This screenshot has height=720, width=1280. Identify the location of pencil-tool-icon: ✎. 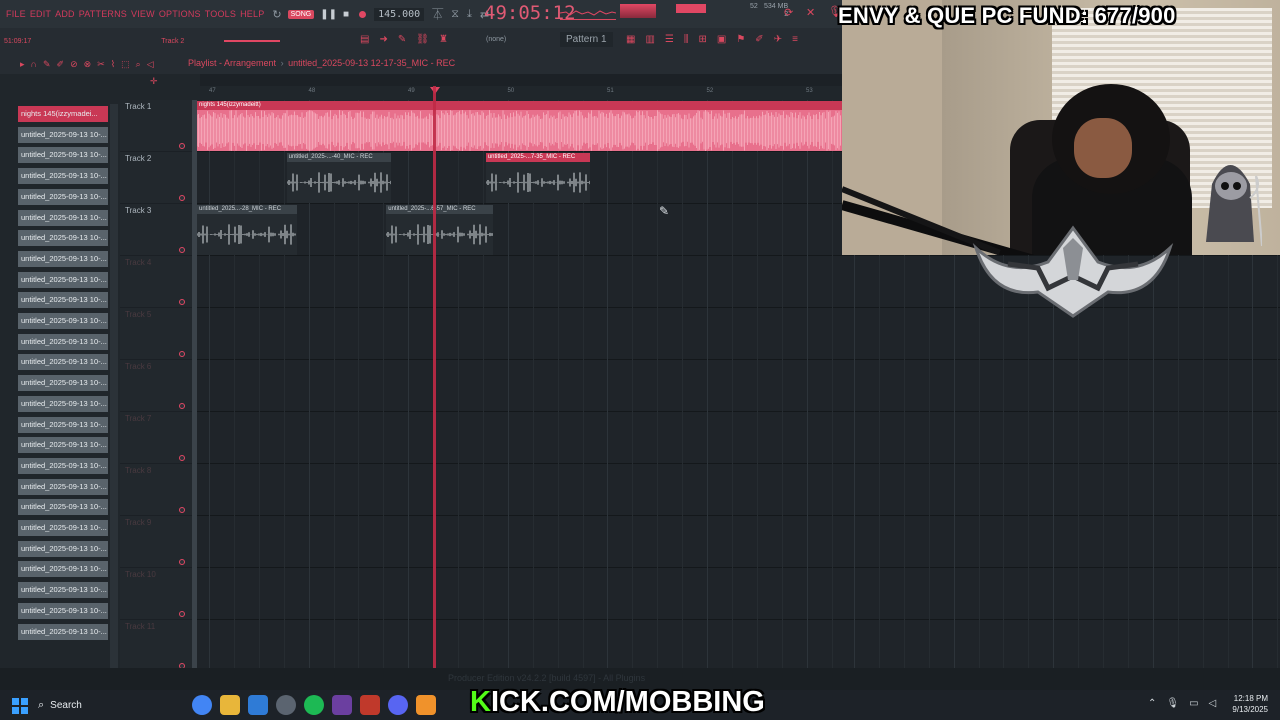
(47, 64).